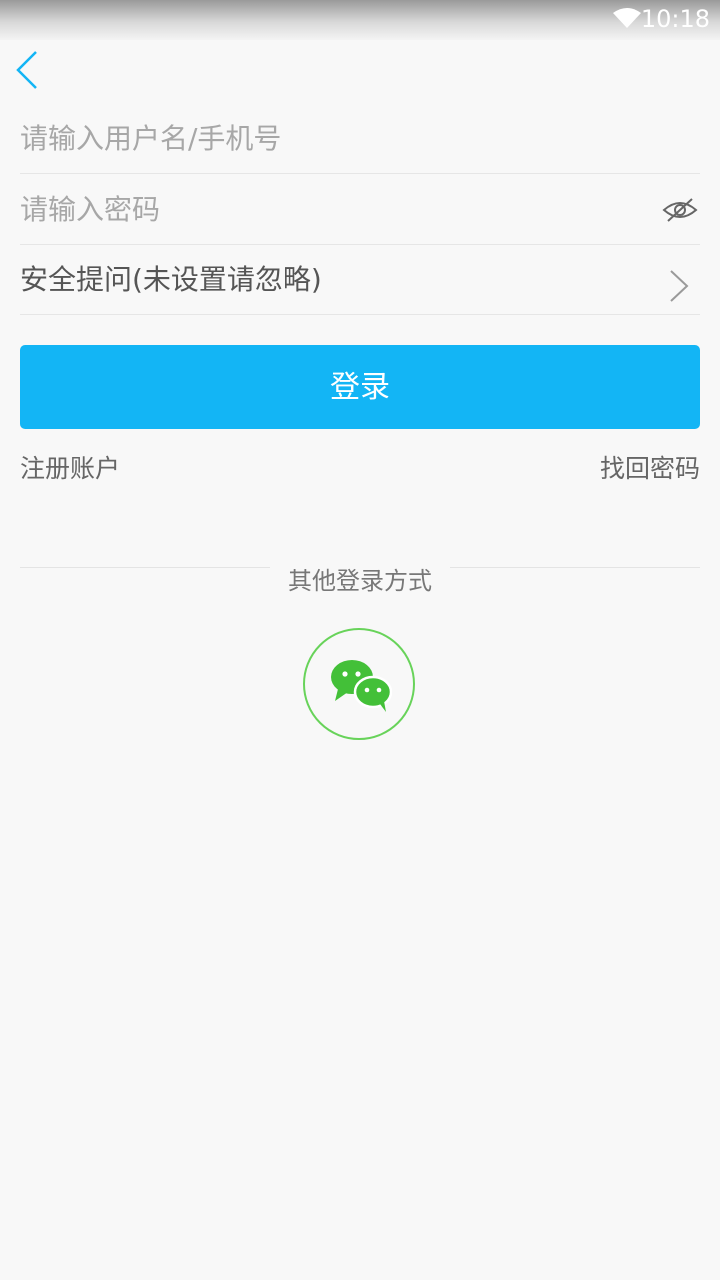 The width and height of the screenshot is (720, 1280). I want to click on wechat-login-button, so click(359, 684).